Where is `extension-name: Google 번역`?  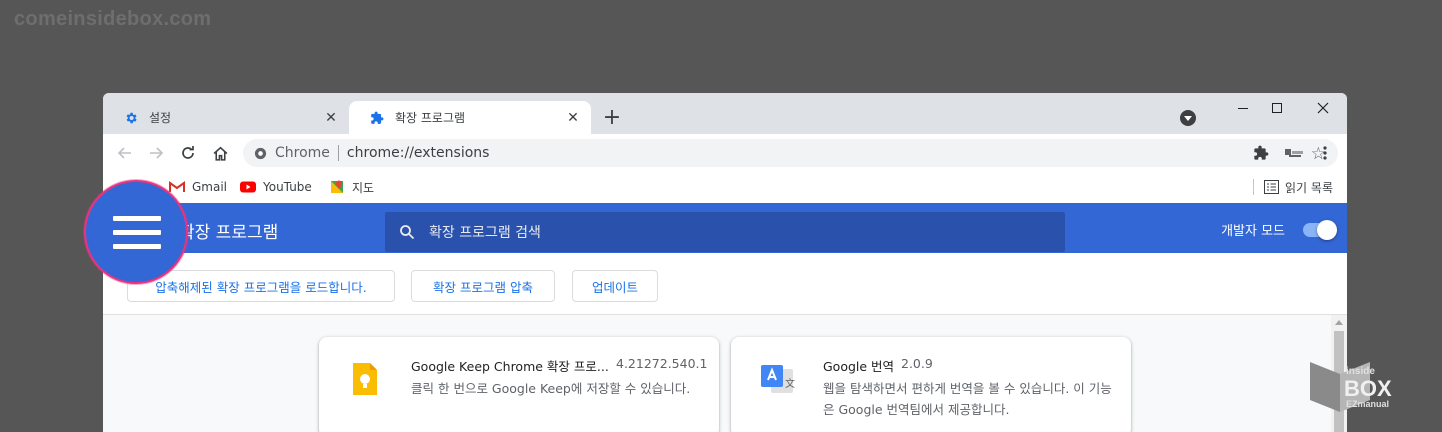 extension-name: Google 번역 is located at coordinates (859, 366).